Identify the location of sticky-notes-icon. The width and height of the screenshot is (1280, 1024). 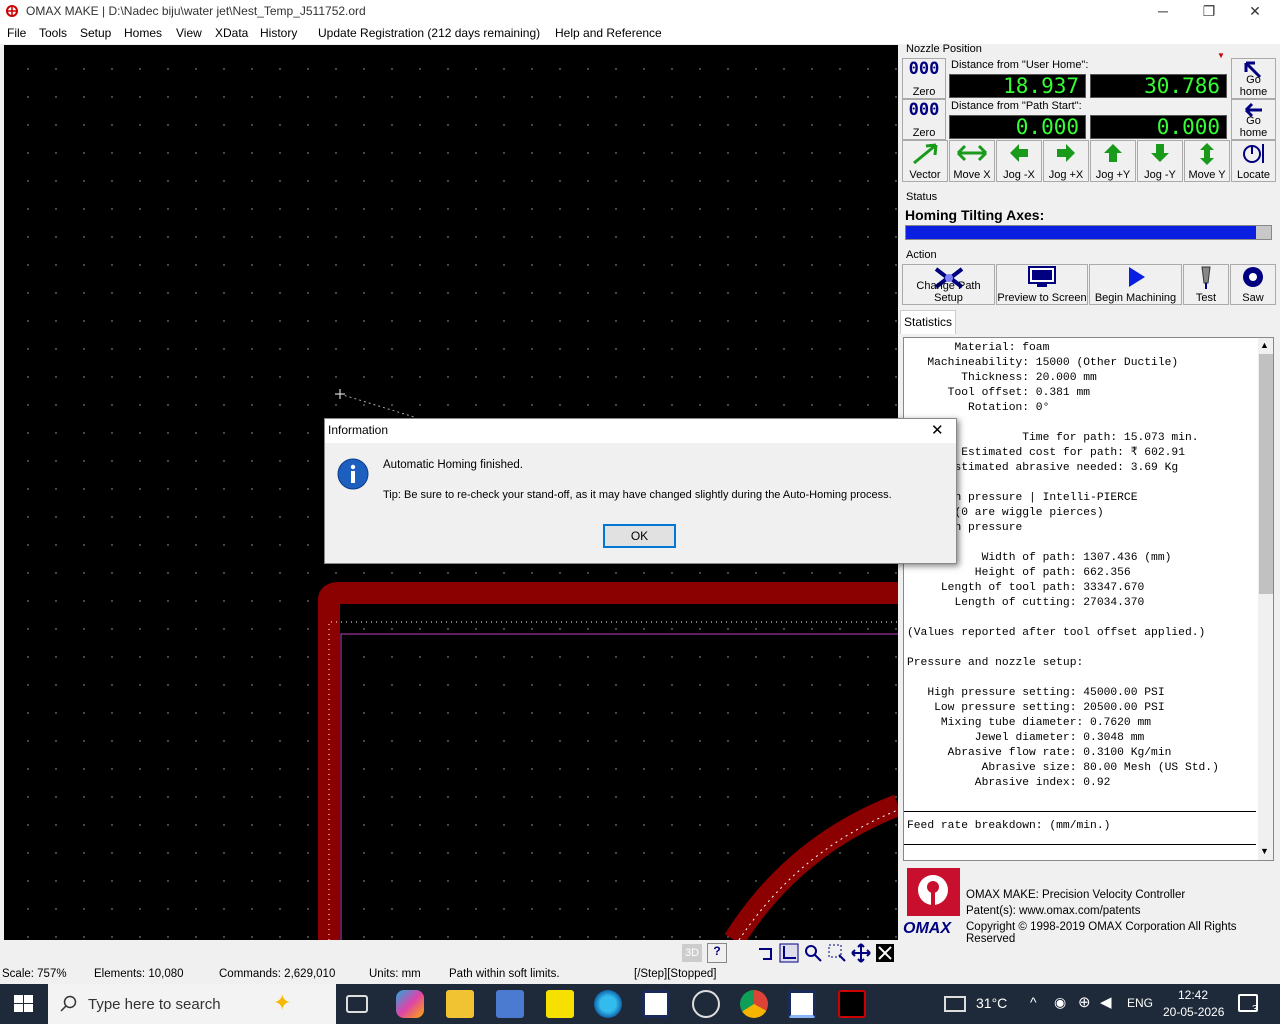
(560, 1004).